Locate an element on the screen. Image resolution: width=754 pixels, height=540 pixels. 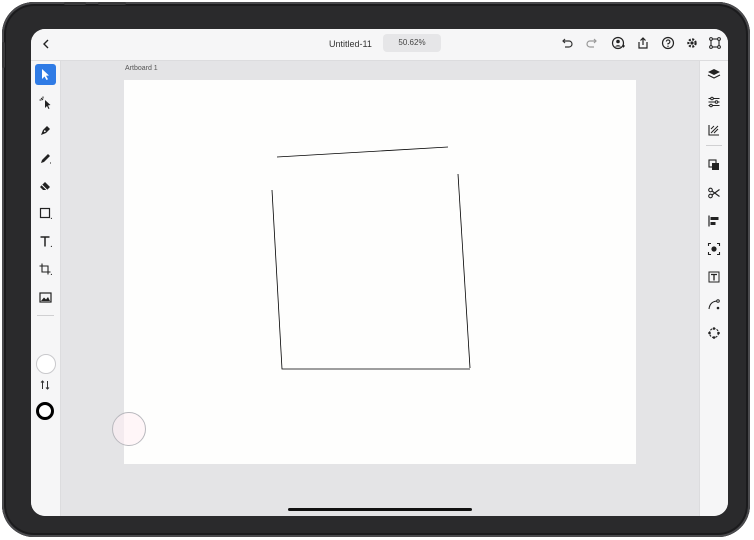
scissors-icon is located at coordinates (714, 193).